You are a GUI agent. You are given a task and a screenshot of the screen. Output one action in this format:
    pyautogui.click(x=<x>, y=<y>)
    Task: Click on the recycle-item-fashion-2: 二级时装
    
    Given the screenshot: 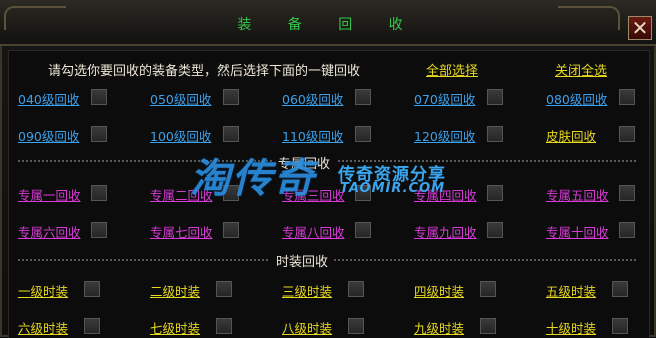 What is the action you would take?
    pyautogui.click(x=175, y=290)
    